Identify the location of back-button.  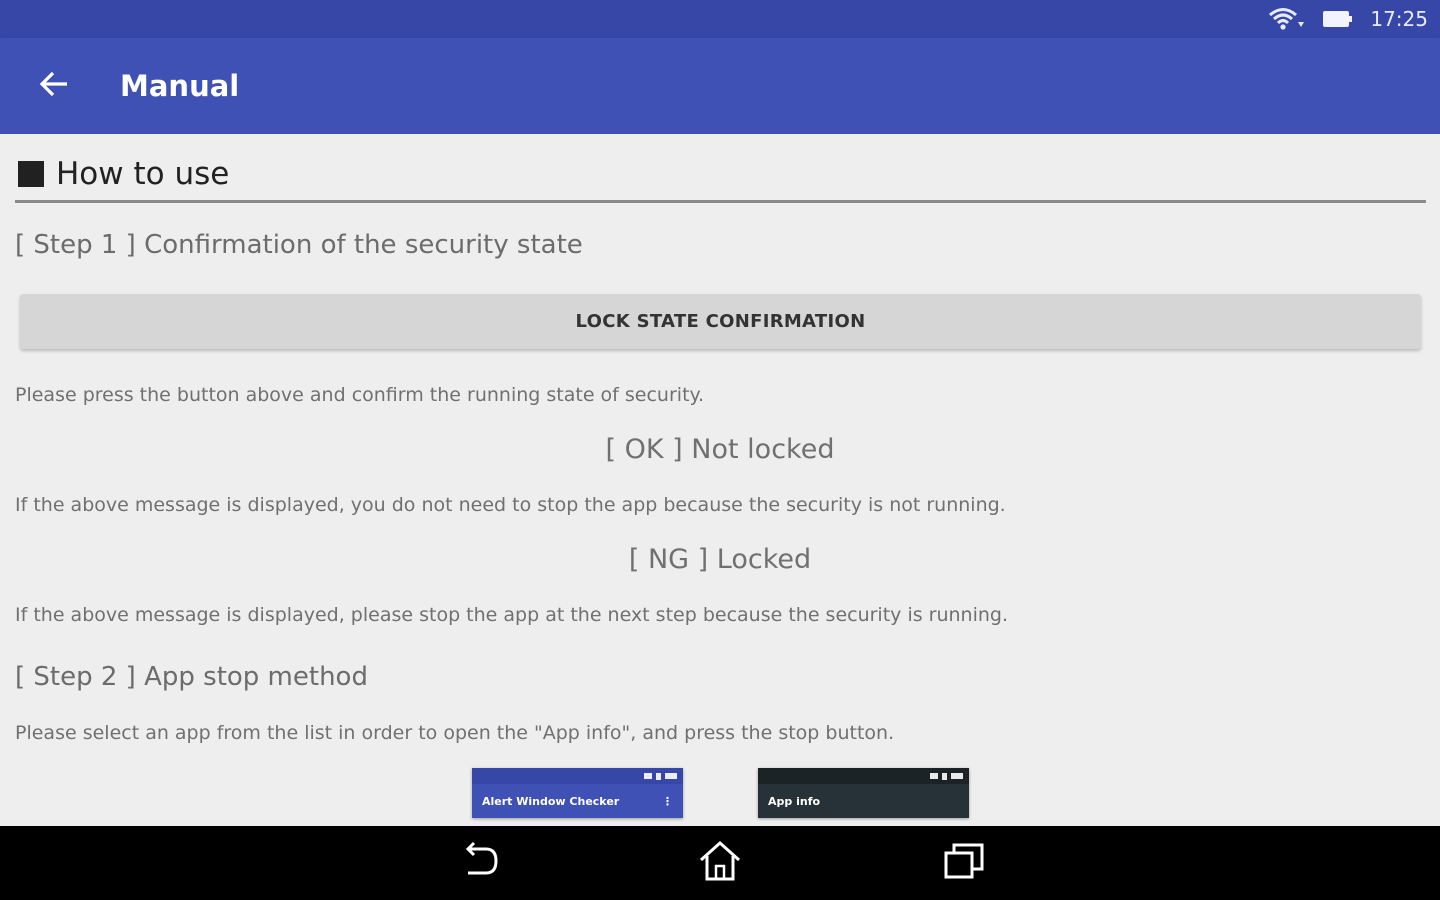
(54, 86).